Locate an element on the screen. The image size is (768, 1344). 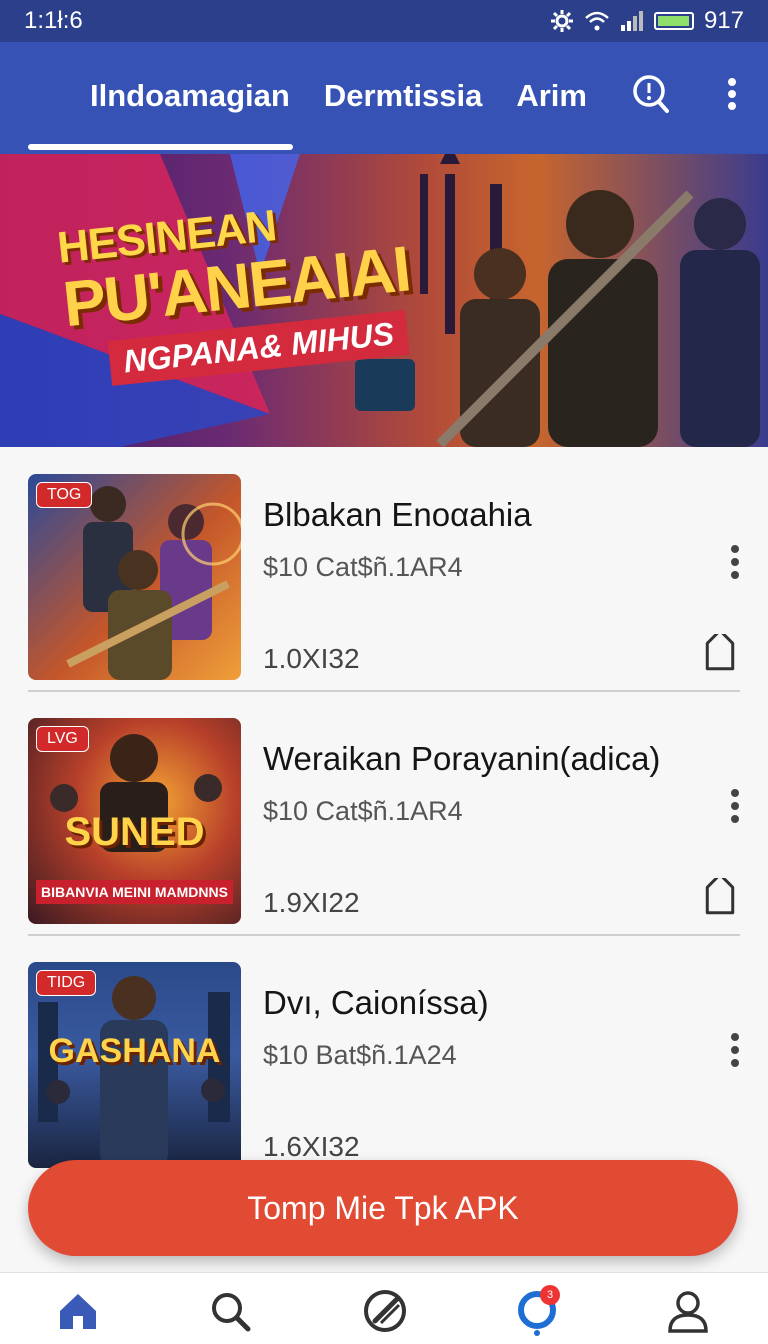
nav-search is located at coordinates (230, 1311).